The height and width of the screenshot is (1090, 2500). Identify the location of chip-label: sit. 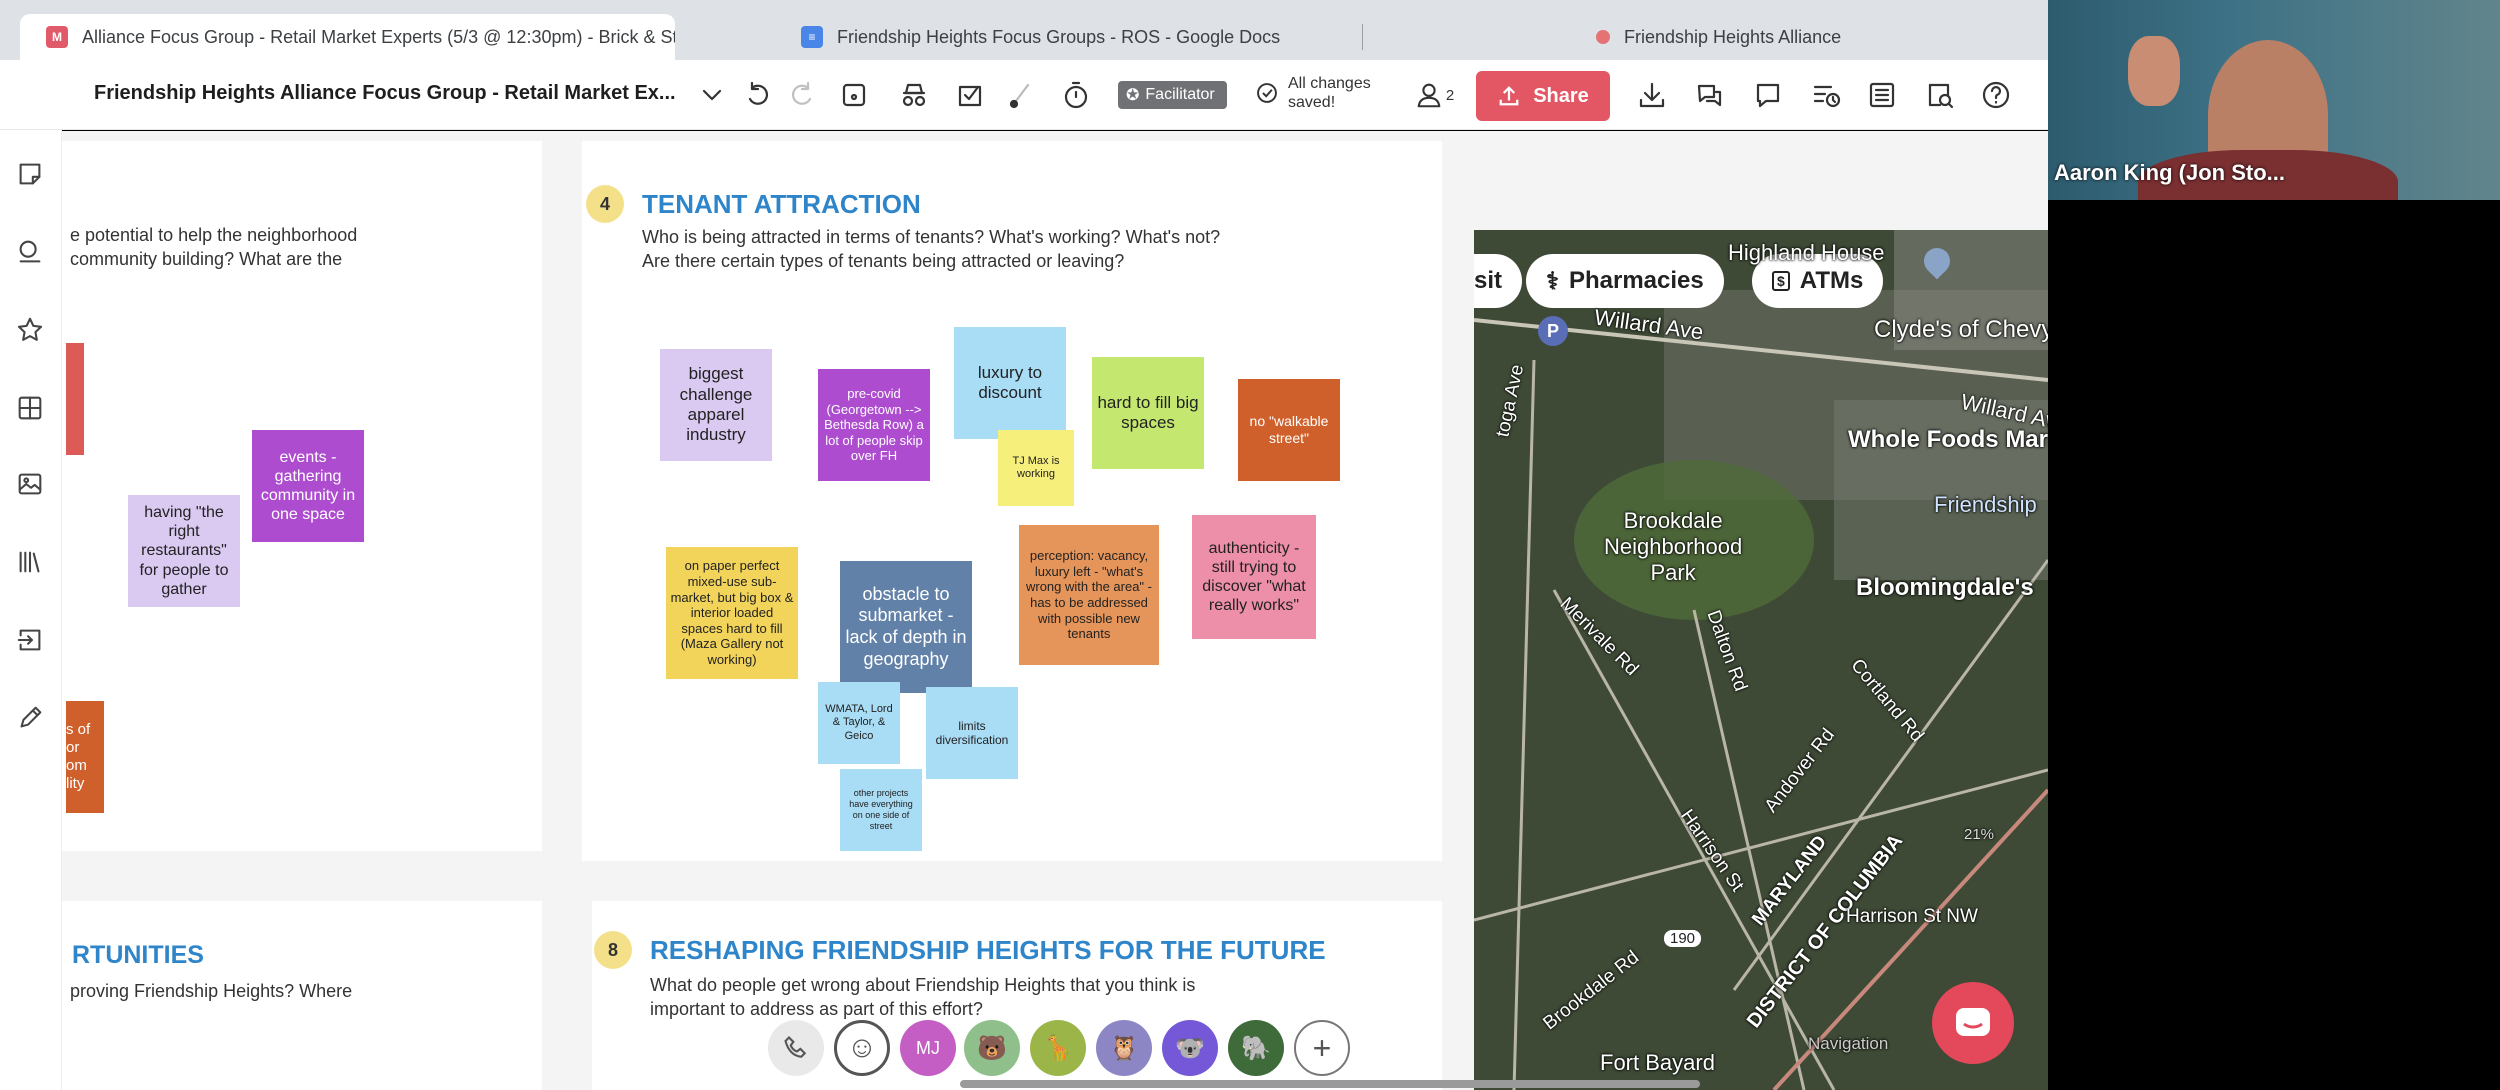
(1488, 280).